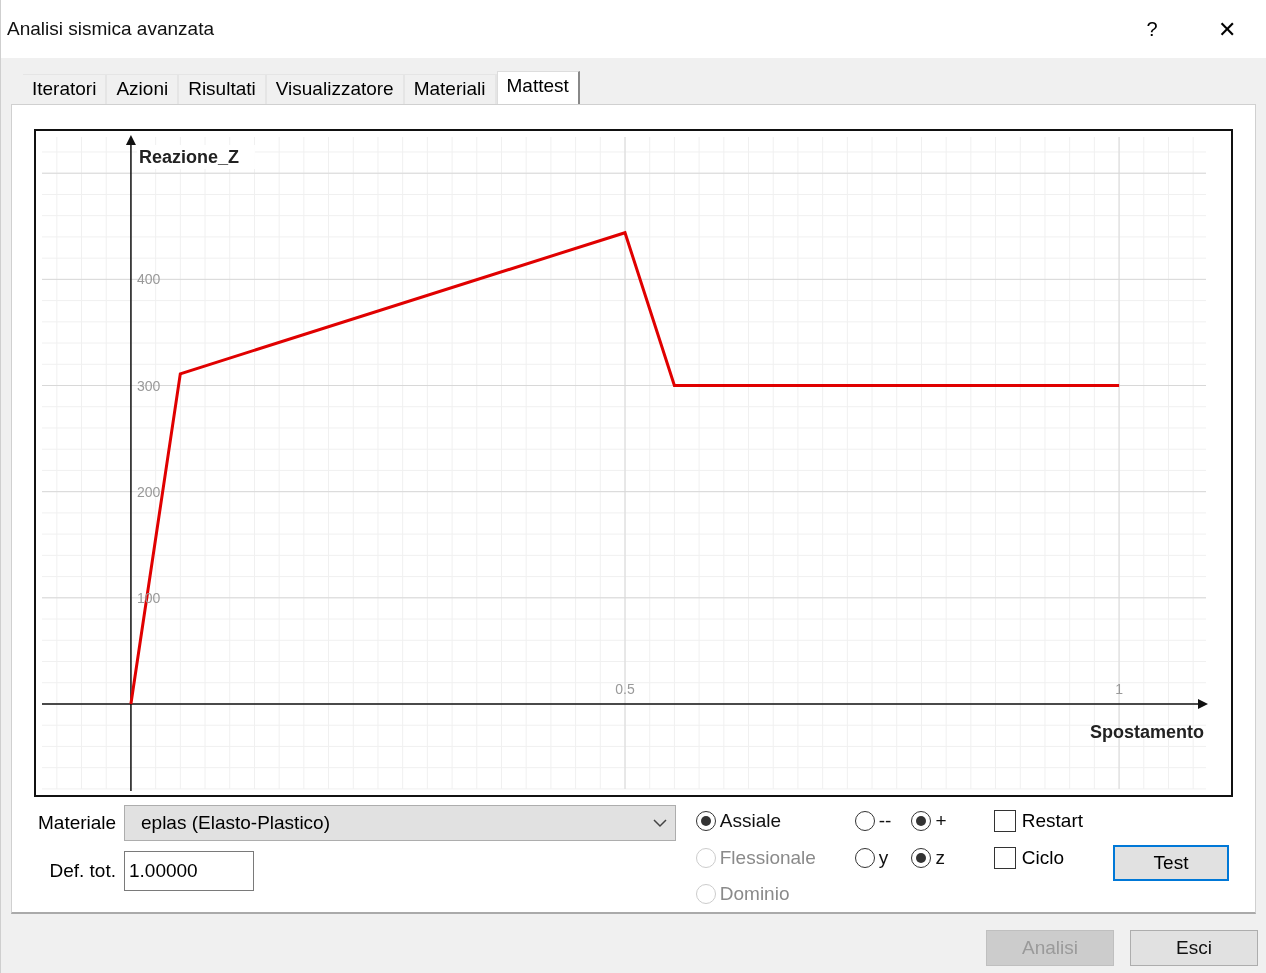 This screenshot has width=1266, height=973. I want to click on radio-label: y, so click(883, 857).